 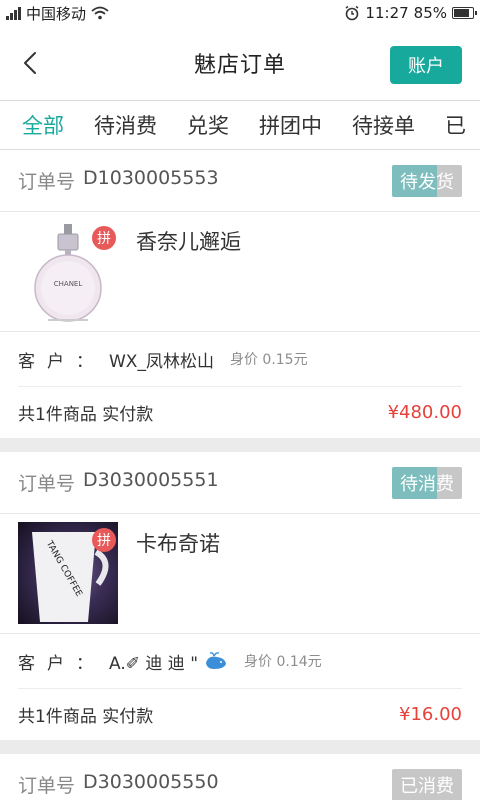 I want to click on order-total-row: 共1件商品 实付款 ¥16.00, so click(x=240, y=714).